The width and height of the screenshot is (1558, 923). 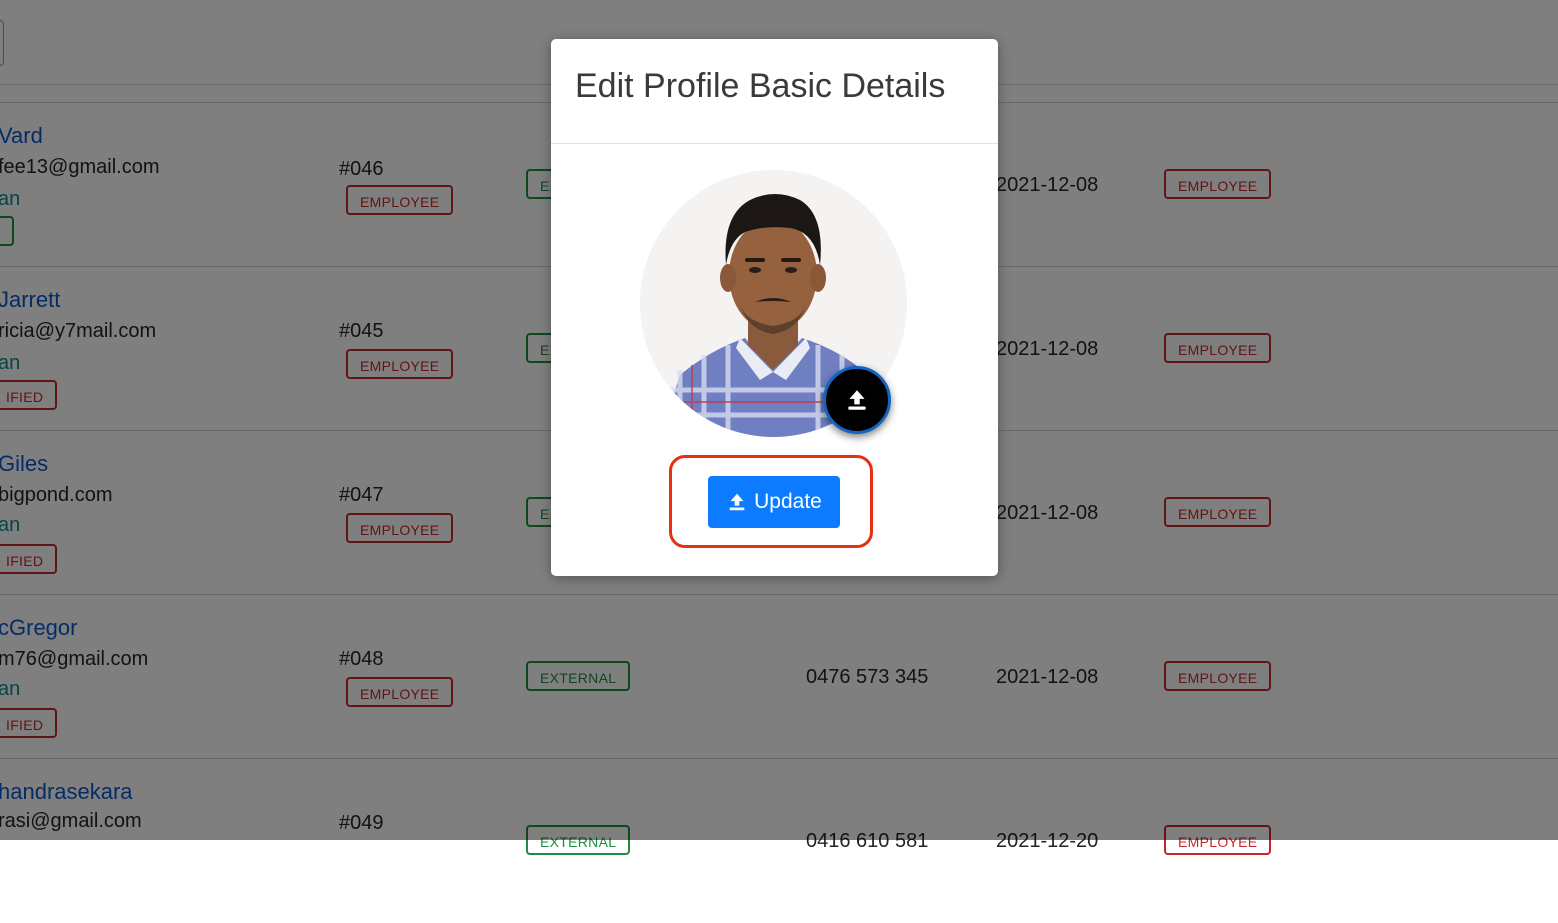 I want to click on modal-header: Edit Profile Basic Details, so click(x=774, y=91).